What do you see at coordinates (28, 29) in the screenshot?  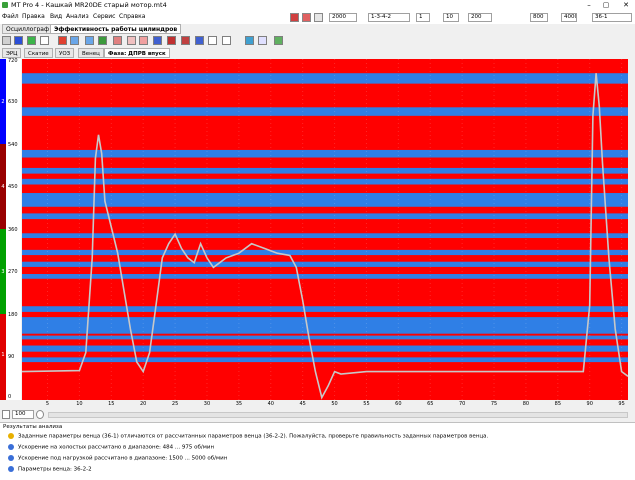 I see `tab-oscilloscope: Осциллограф` at bounding box center [28, 29].